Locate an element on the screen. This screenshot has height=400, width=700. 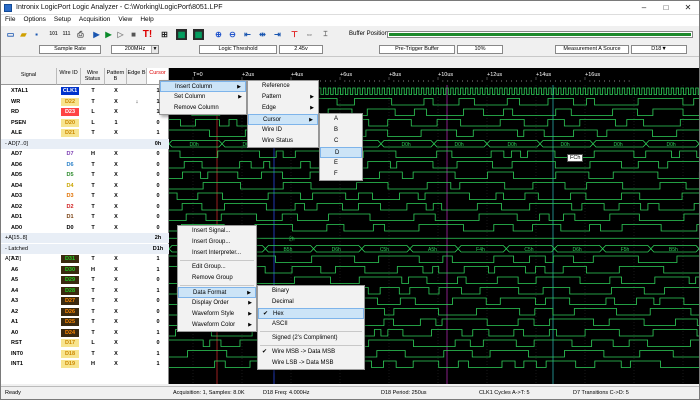
menu-waveform-color: Waveform Color ▶ is located at coordinates (217, 325).